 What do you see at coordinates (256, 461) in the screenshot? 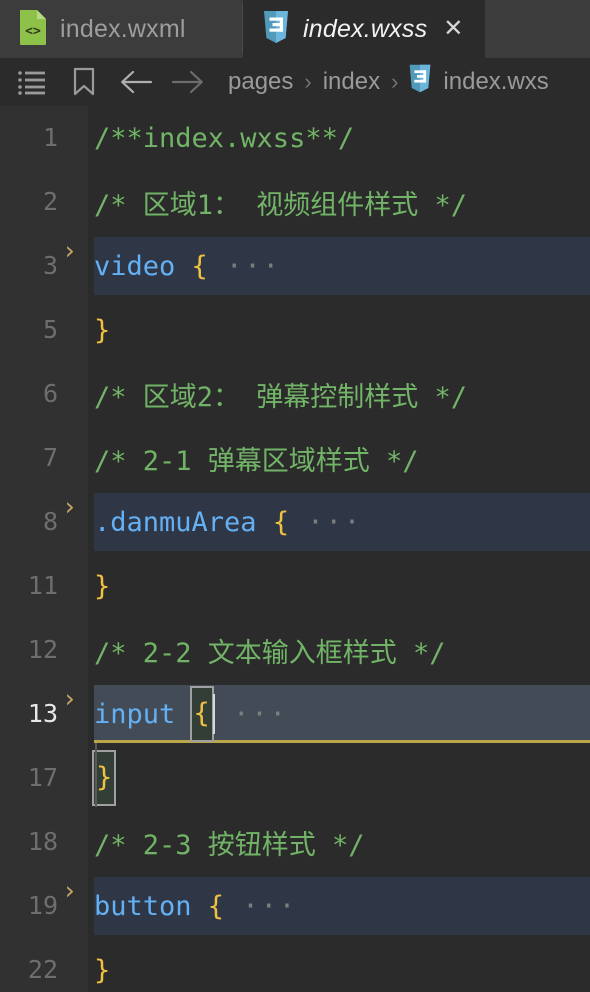
I see `comment-token: /* 2-1 弹幕区域样式 */` at bounding box center [256, 461].